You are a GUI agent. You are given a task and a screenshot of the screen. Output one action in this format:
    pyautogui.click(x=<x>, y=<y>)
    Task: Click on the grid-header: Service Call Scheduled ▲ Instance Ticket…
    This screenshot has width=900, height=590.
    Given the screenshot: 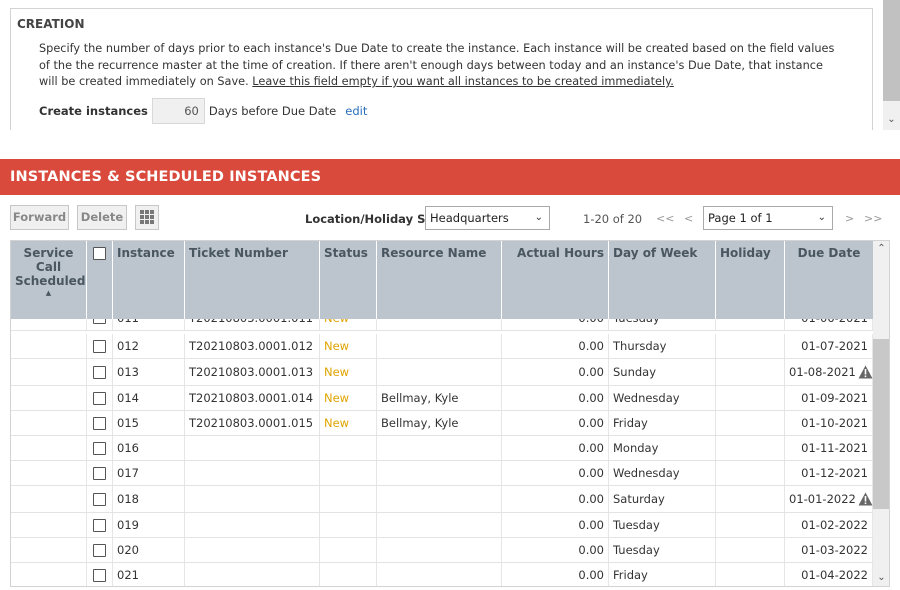 What is the action you would take?
    pyautogui.click(x=442, y=280)
    